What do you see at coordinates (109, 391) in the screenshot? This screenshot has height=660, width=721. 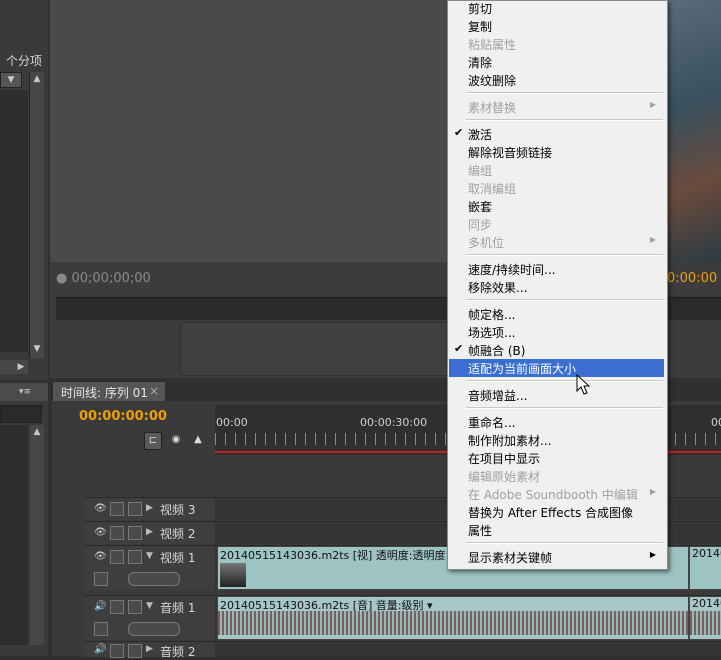 I see `tab-timeline: 时间线: 序列 01 ×` at bounding box center [109, 391].